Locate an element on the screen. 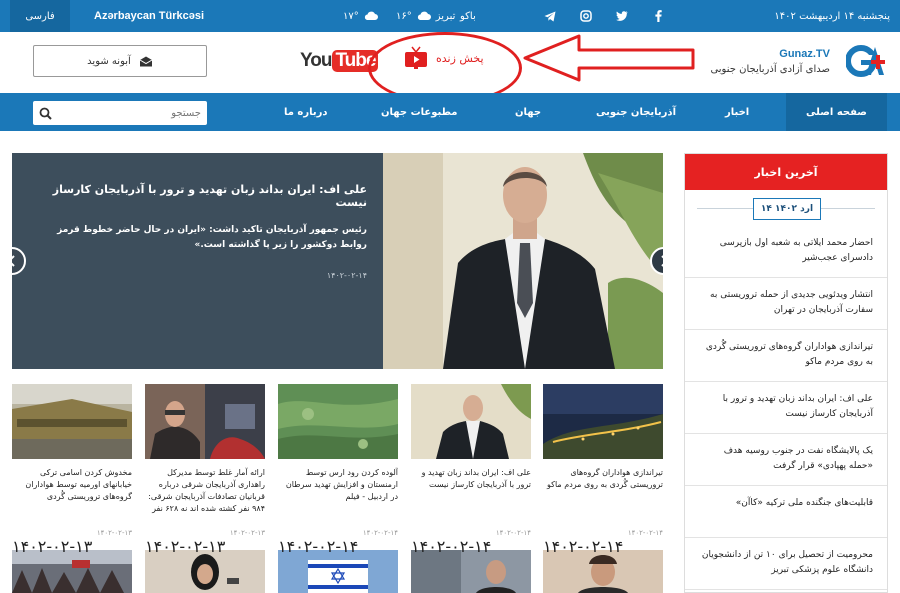  gunaz-logo is located at coordinates (867, 61).